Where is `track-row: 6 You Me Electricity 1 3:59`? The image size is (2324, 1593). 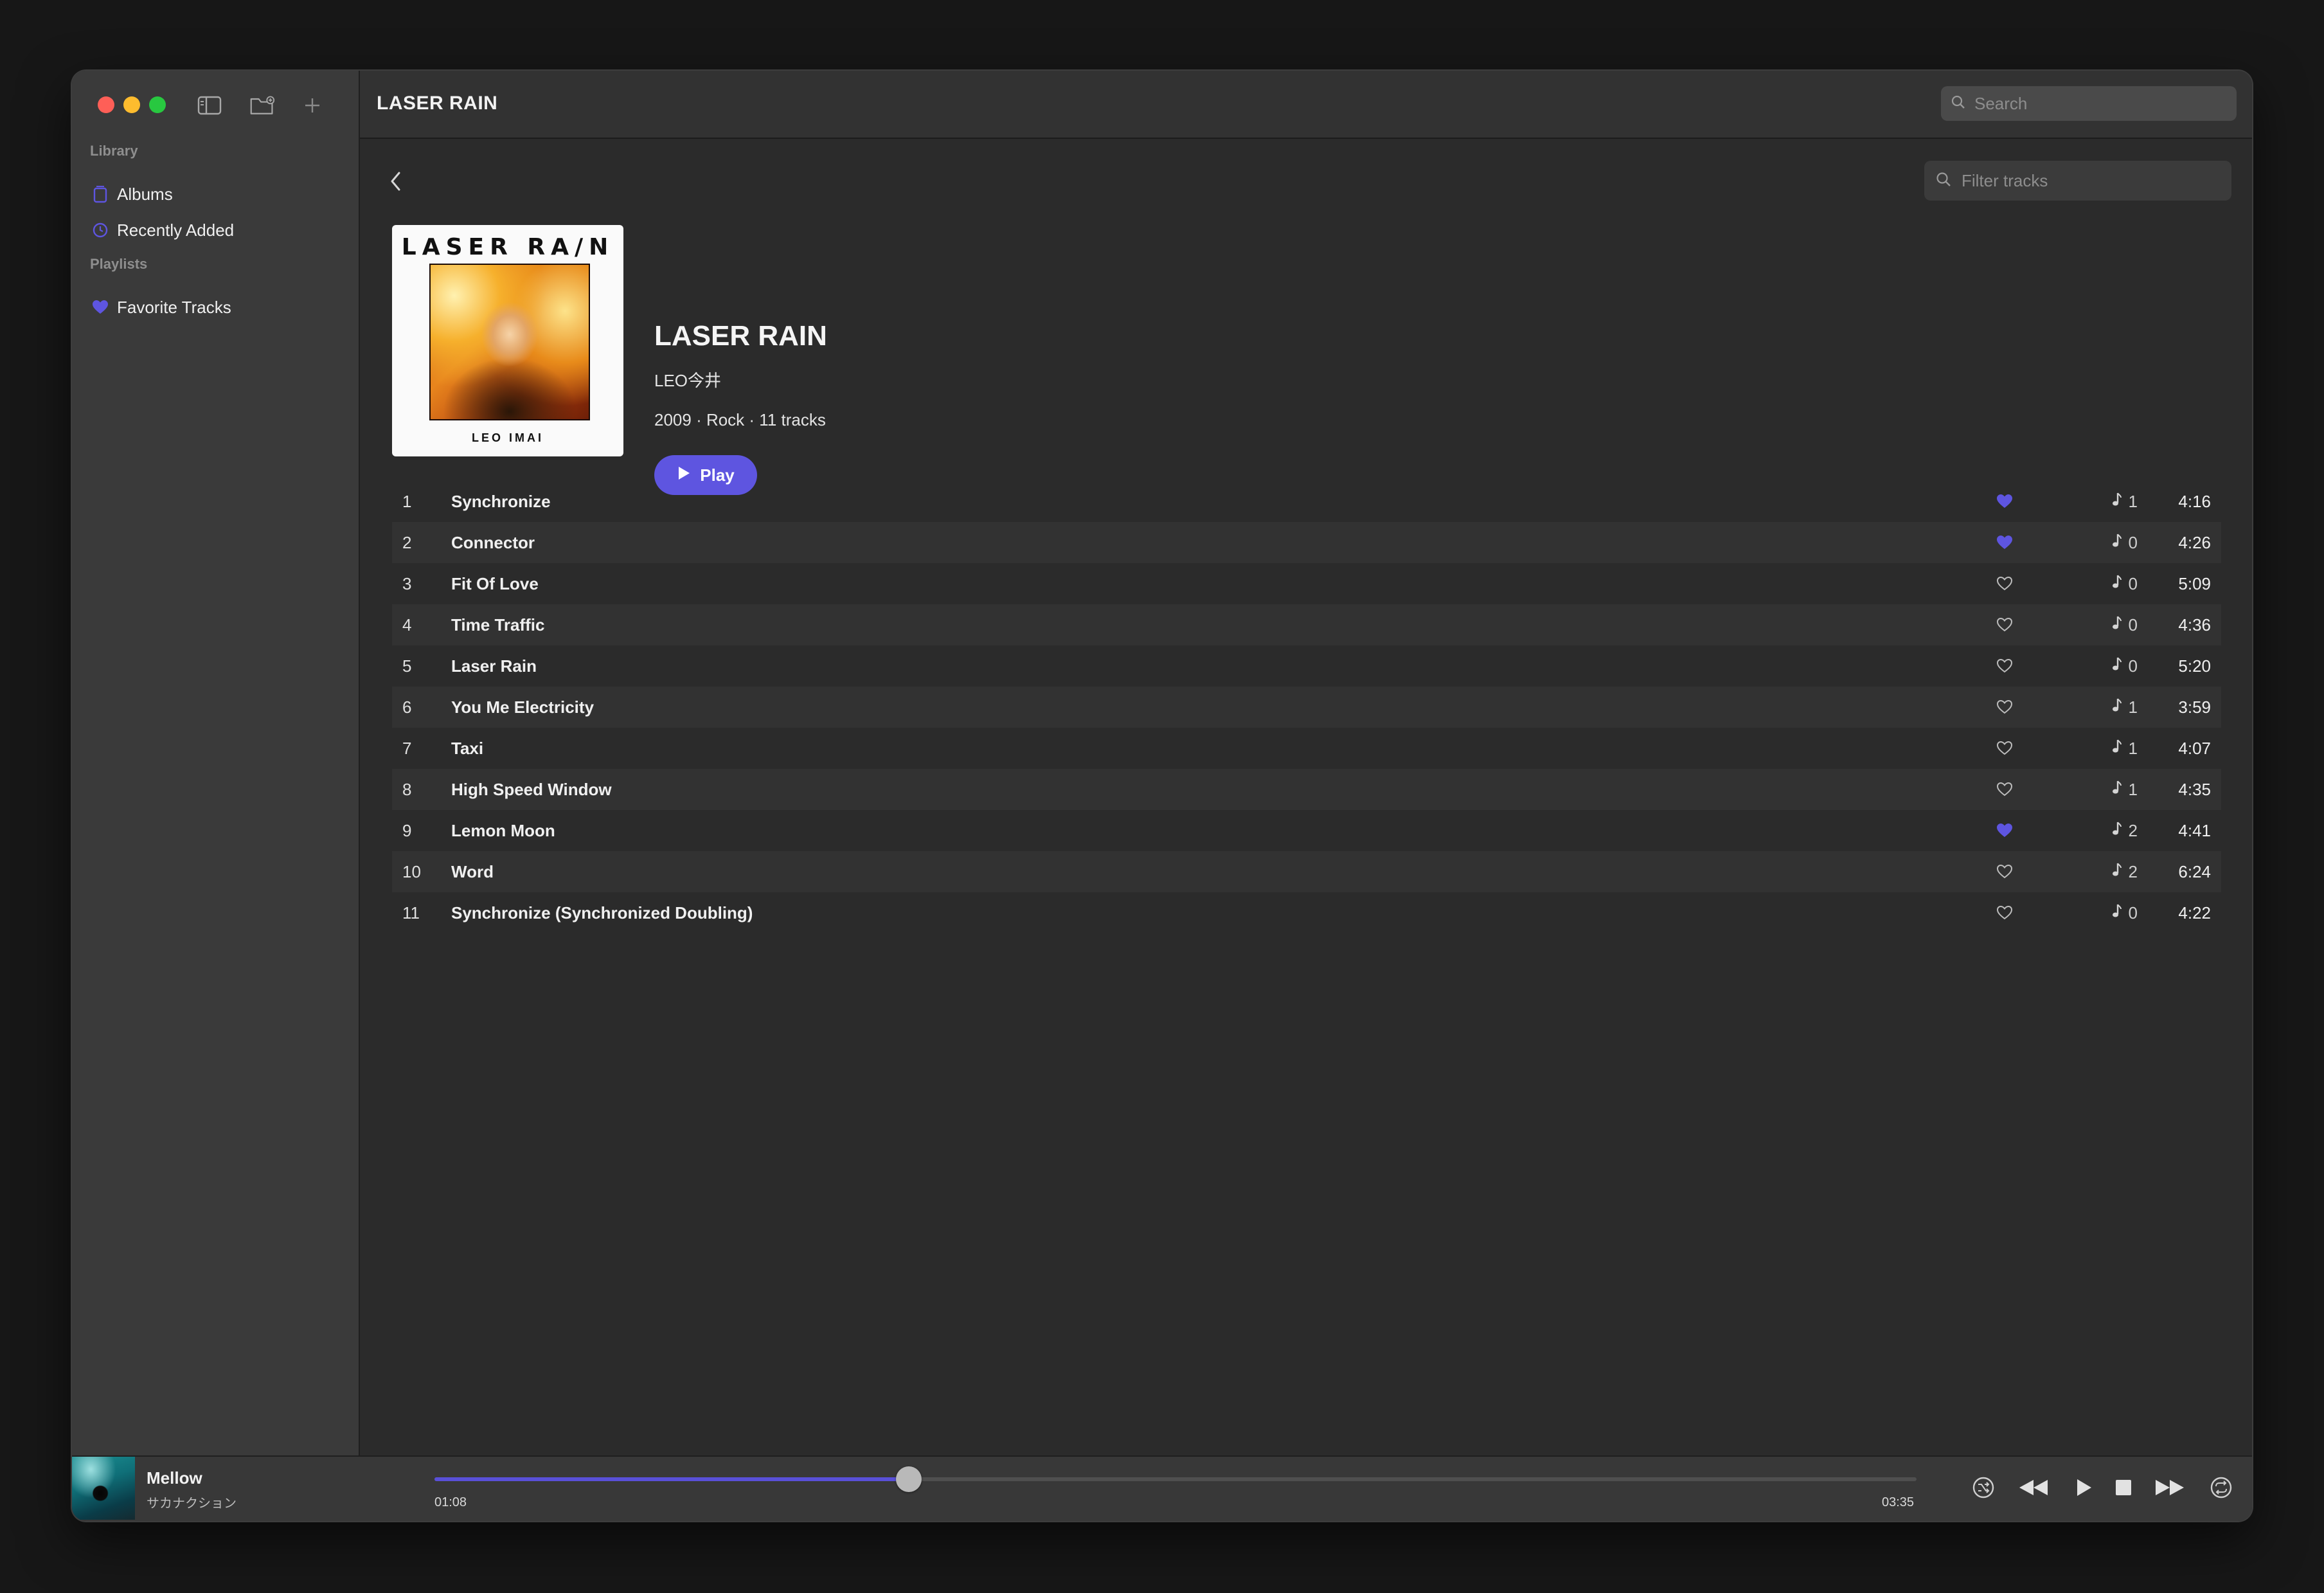
track-row: 6 You Me Electricity 1 3:59 is located at coordinates (1306, 708).